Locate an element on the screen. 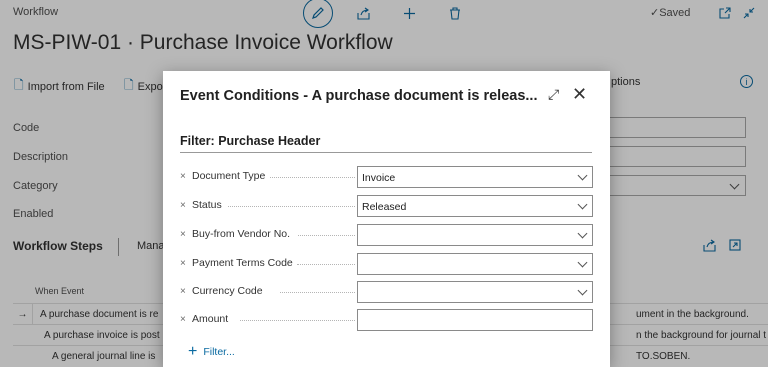 The width and height of the screenshot is (768, 367). filter-divider is located at coordinates (386, 152).